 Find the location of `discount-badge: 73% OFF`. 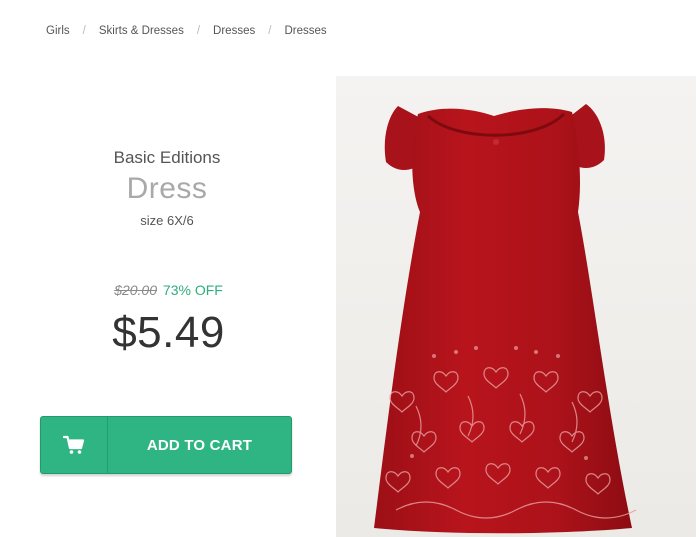

discount-badge: 73% OFF is located at coordinates (192, 290).